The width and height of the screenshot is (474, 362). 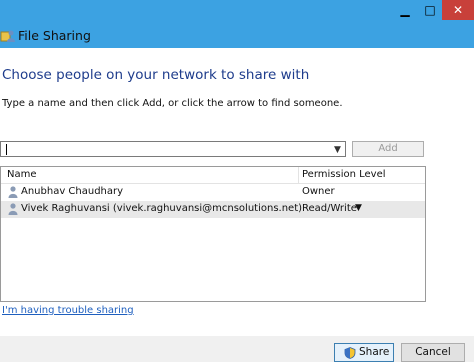 What do you see at coordinates (329, 208) in the screenshot?
I see `permission-dropdown: Read/Write` at bounding box center [329, 208].